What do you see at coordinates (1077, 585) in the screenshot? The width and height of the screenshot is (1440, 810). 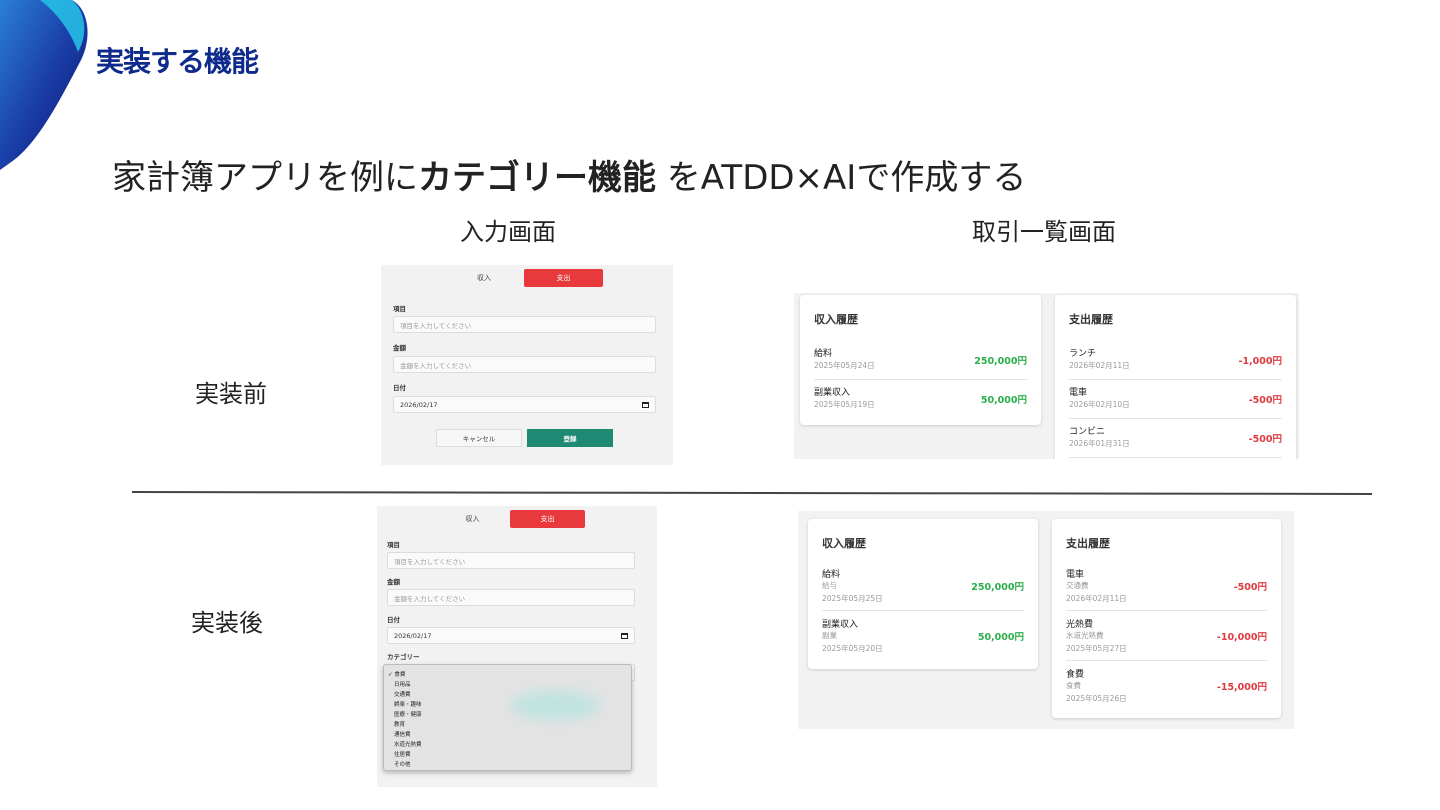 I see `tx-category: 交通費` at bounding box center [1077, 585].